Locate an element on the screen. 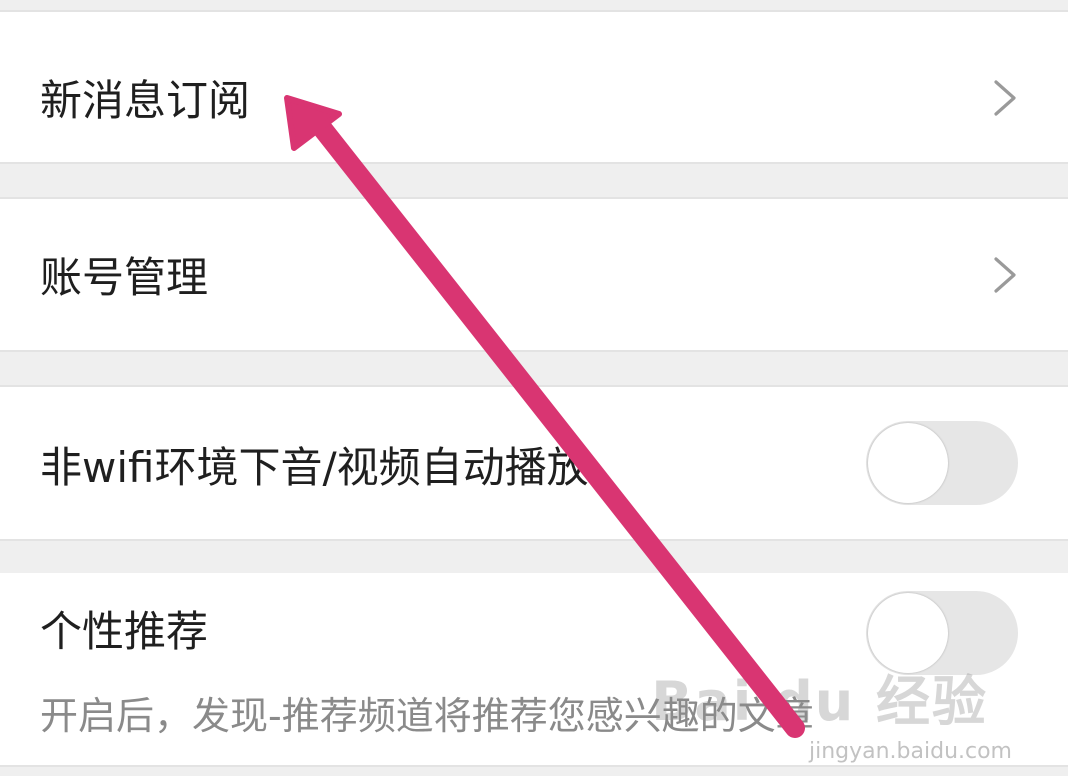  settings-item-label: 新消息订阅 is located at coordinates (145, 100).